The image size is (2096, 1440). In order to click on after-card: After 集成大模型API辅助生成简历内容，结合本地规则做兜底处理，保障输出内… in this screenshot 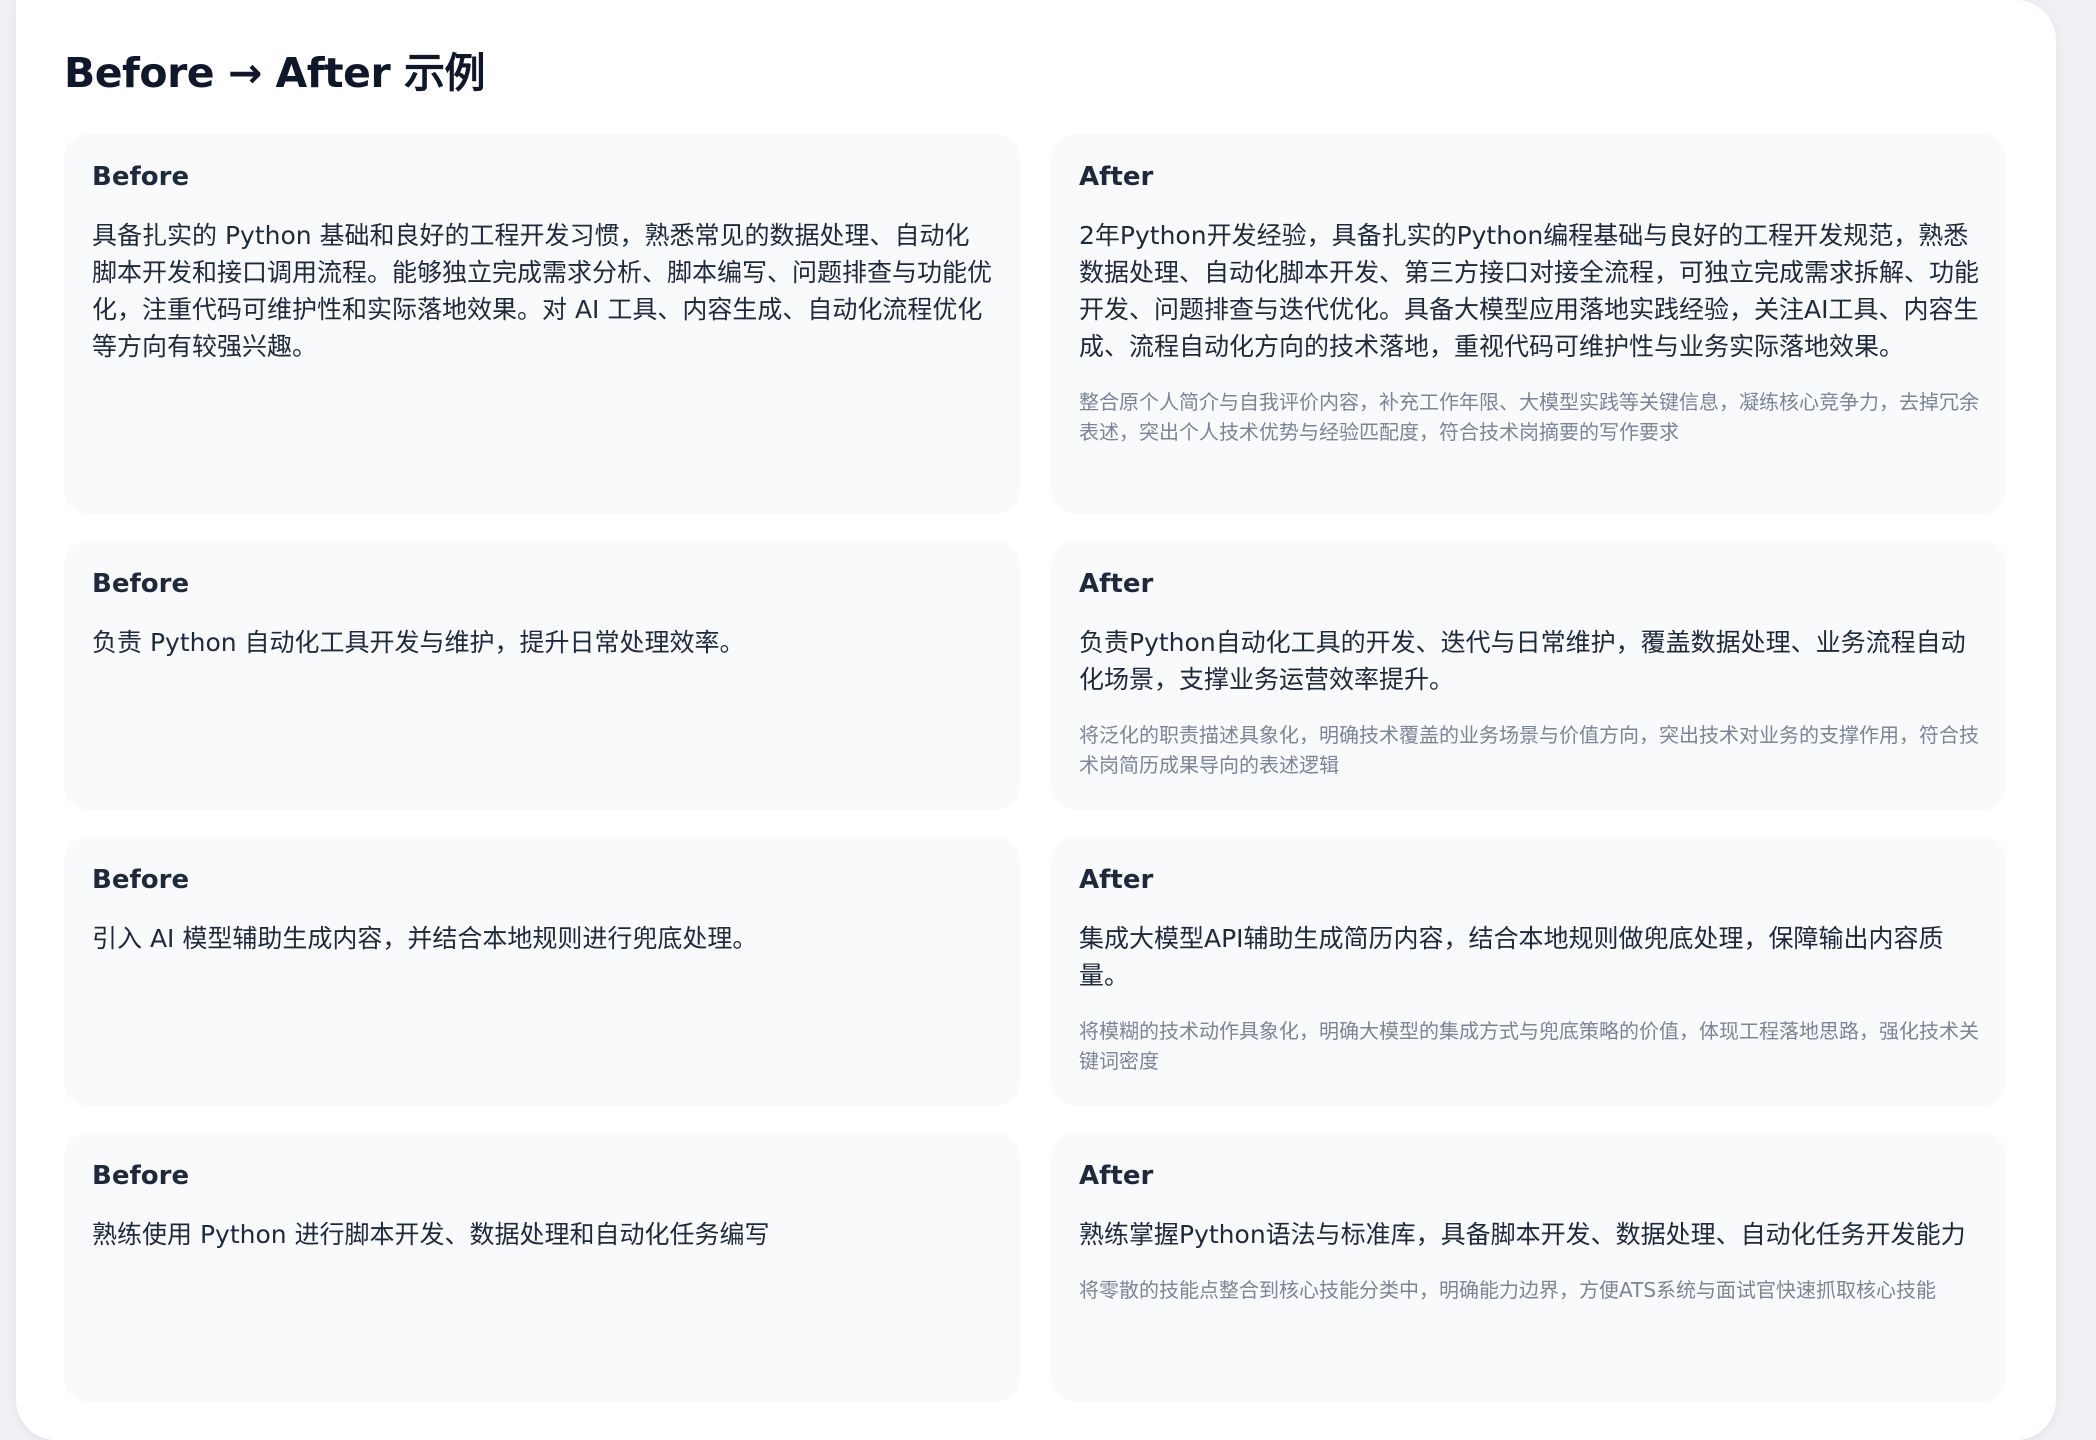, I will do `click(1529, 971)`.